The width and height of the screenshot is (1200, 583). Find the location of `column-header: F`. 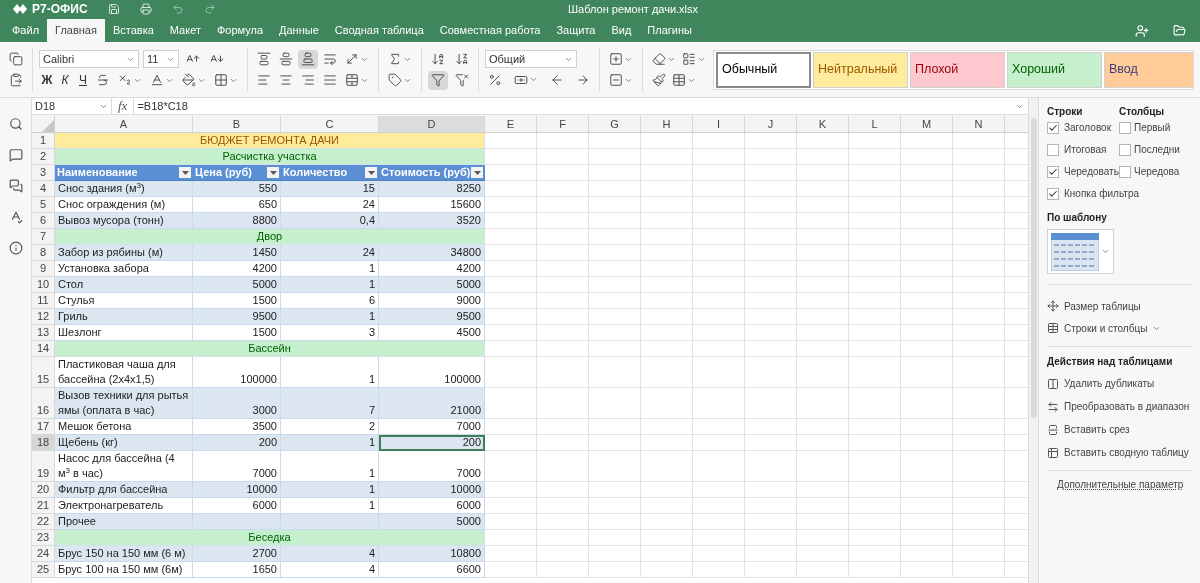

column-header: F is located at coordinates (563, 124).